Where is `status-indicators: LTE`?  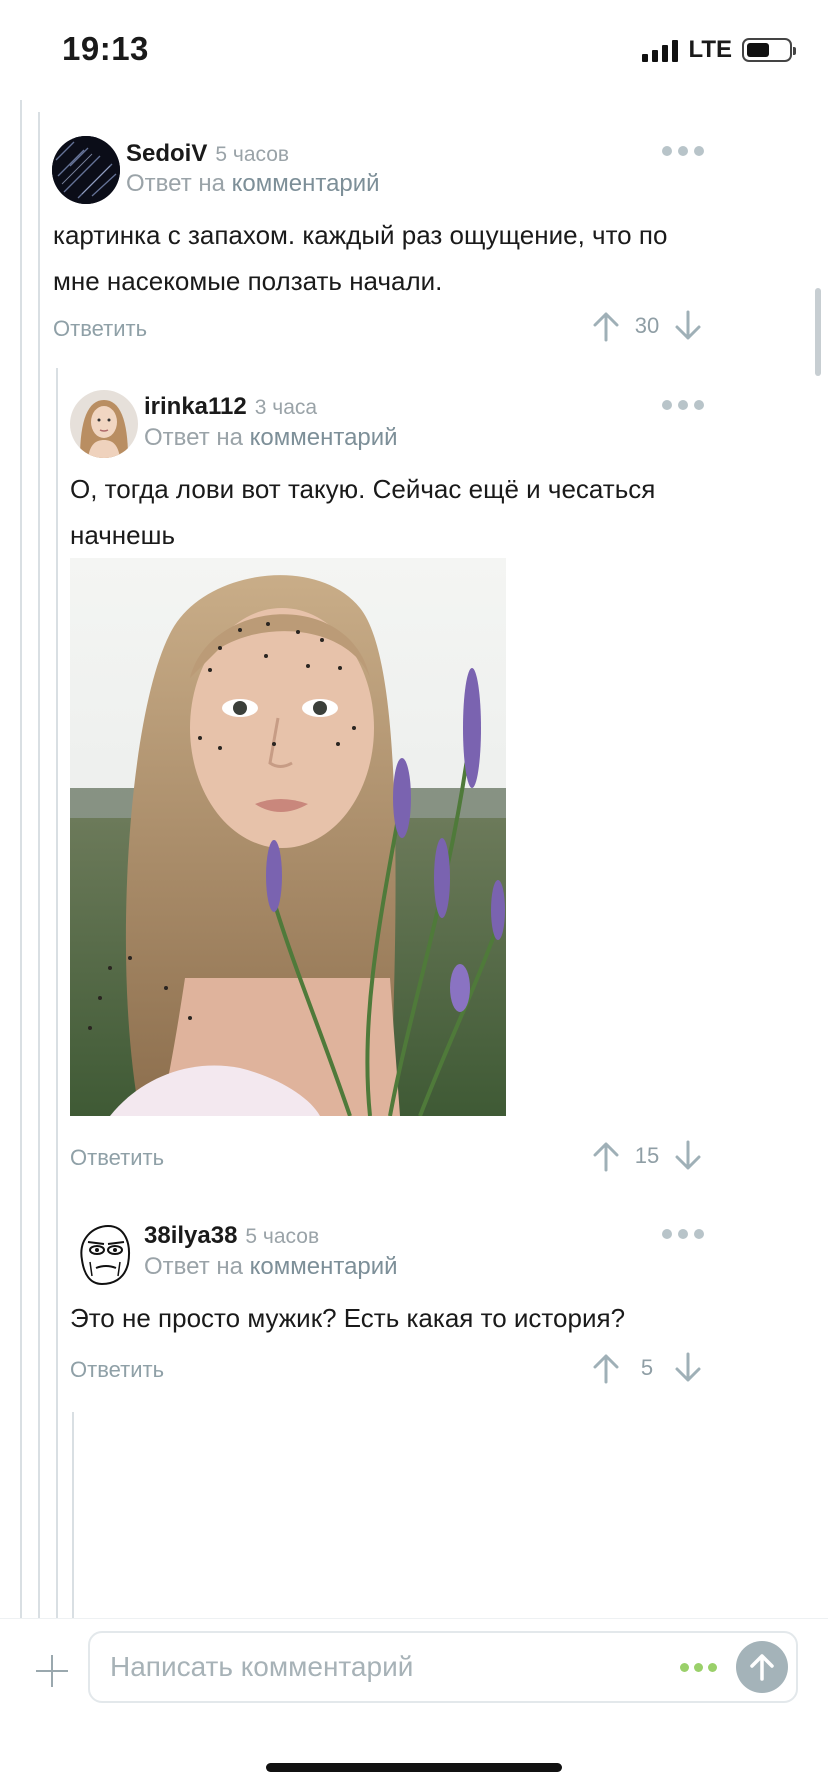
status-indicators: LTE is located at coordinates (719, 50).